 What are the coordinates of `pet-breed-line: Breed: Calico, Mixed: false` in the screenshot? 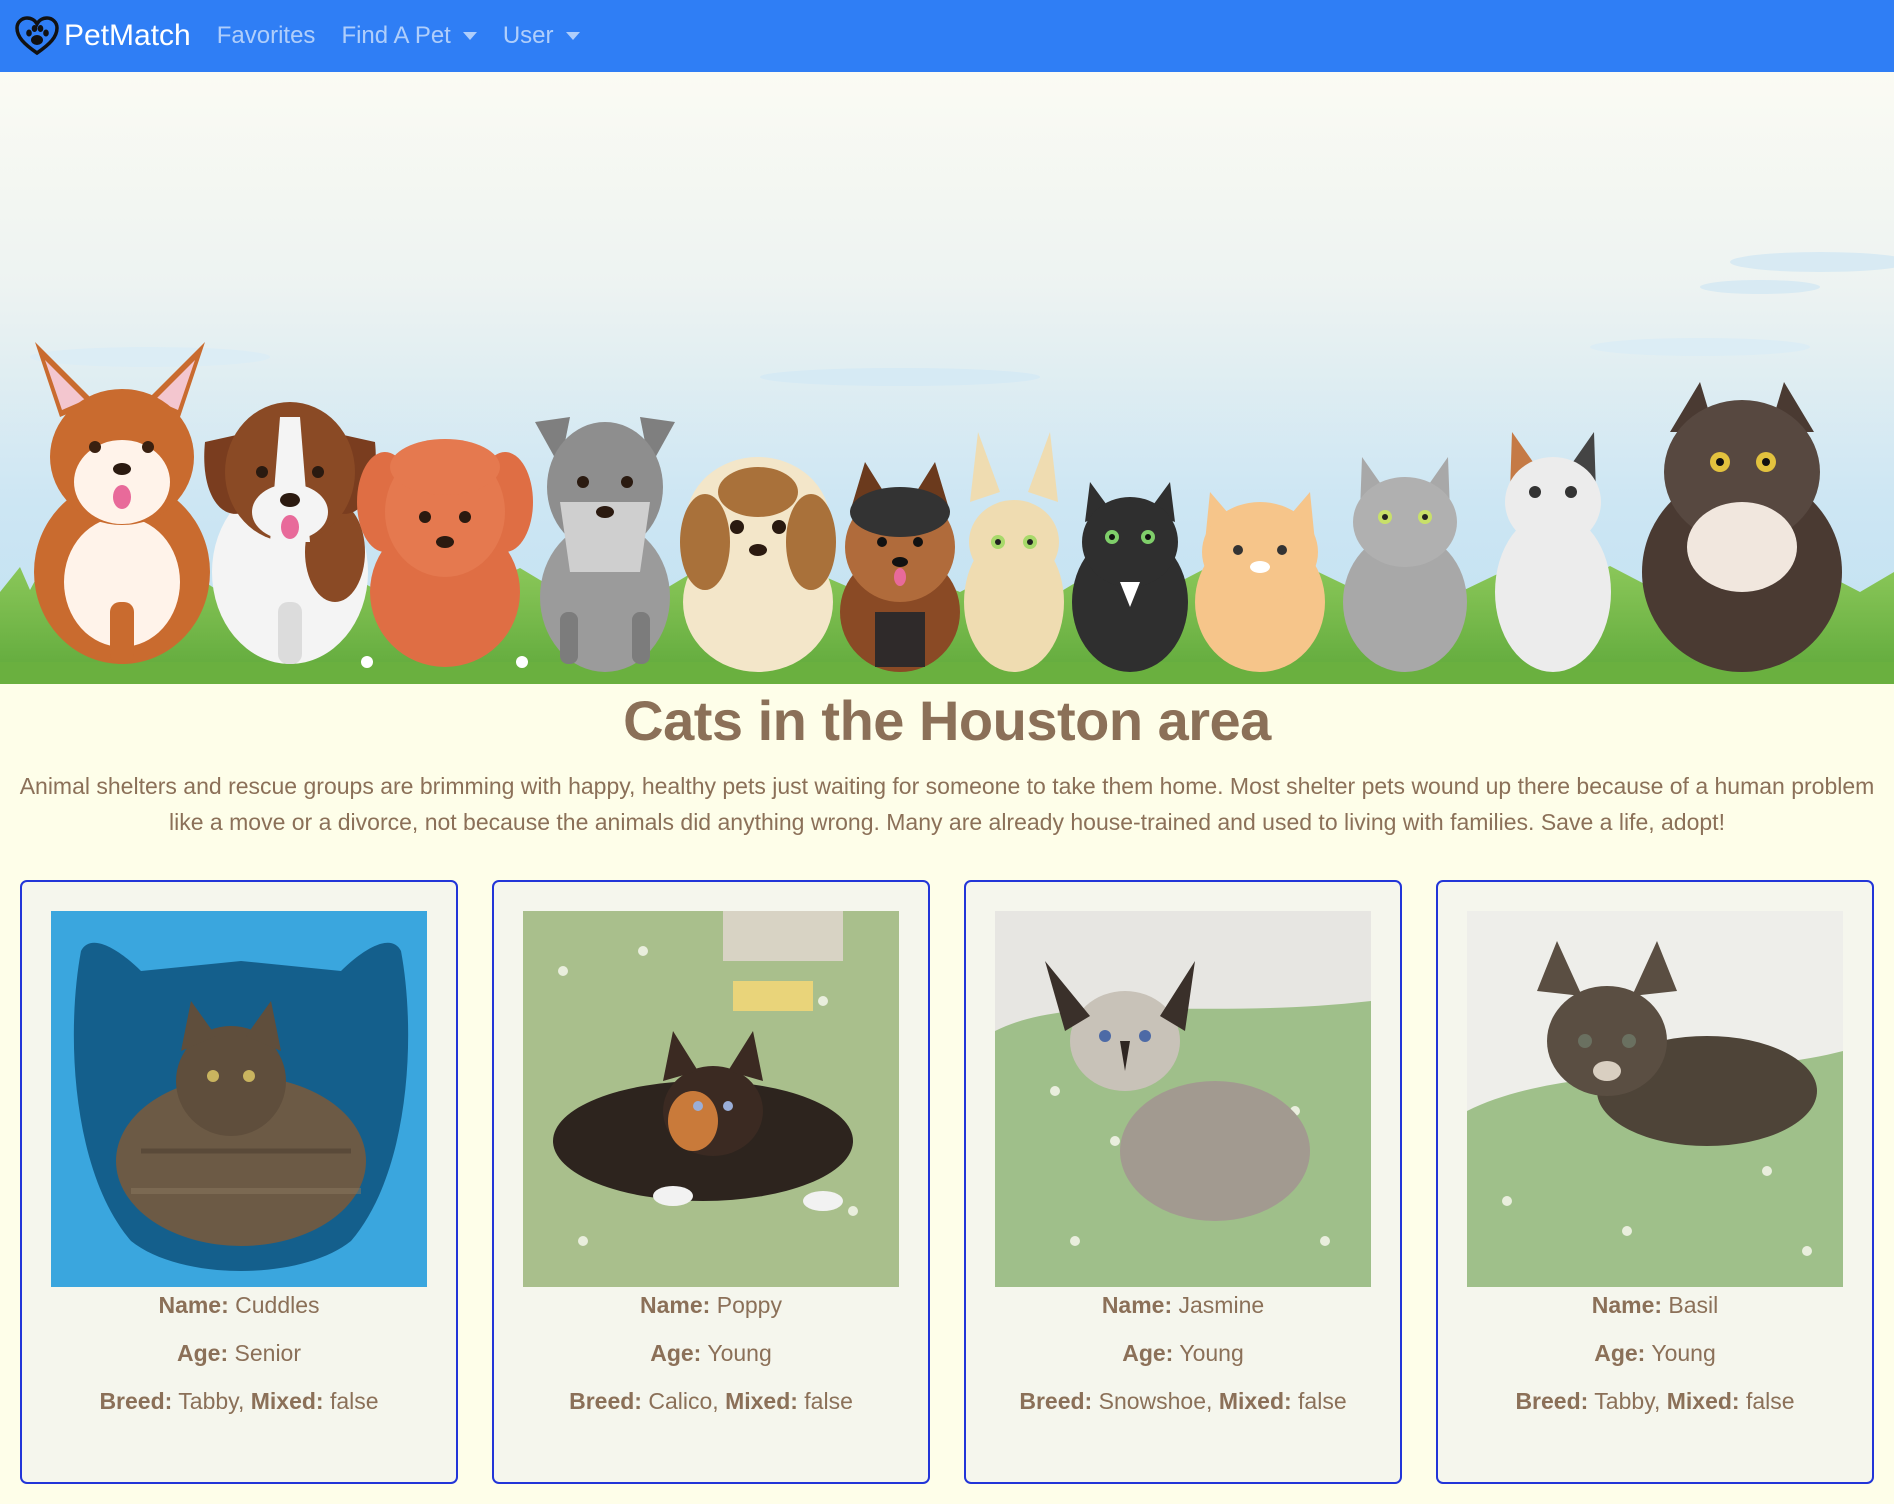 It's located at (711, 1401).